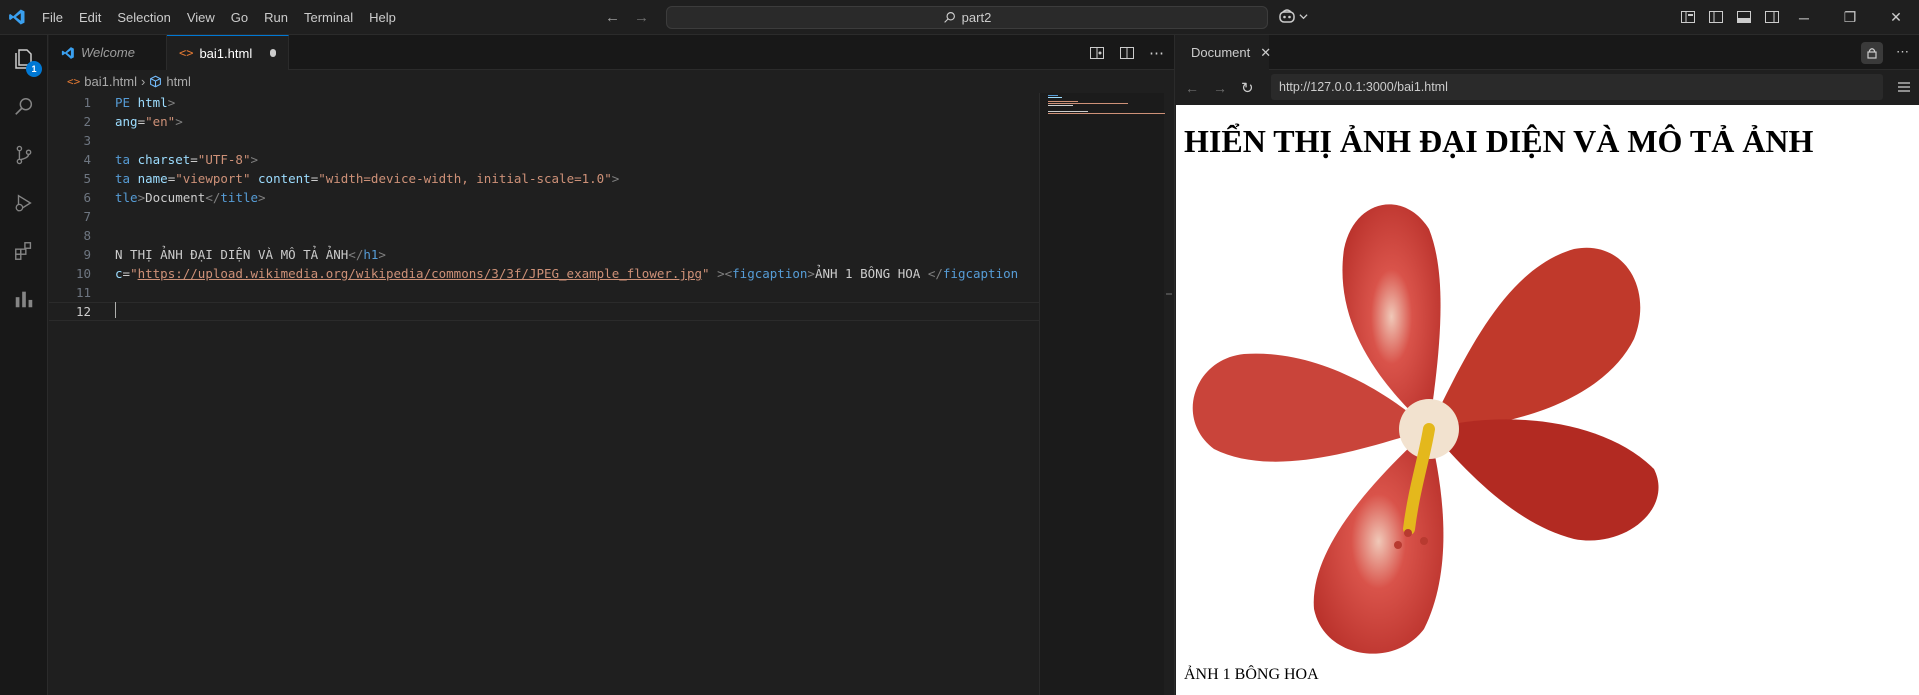 The width and height of the screenshot is (1919, 695). What do you see at coordinates (1872, 53) in the screenshot?
I see `lock-group-button` at bounding box center [1872, 53].